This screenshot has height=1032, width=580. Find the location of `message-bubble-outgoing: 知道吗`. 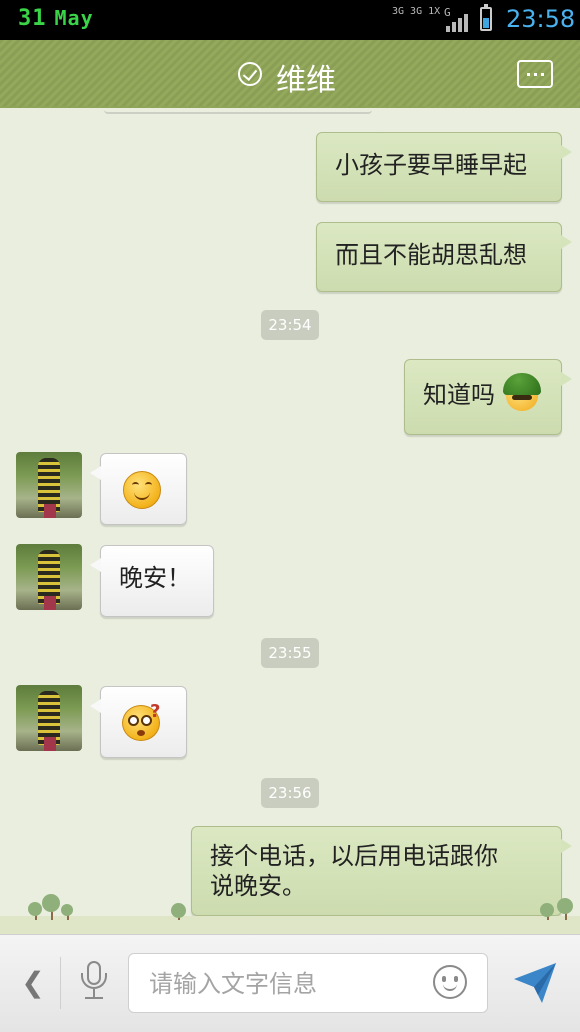

message-bubble-outgoing: 知道吗 is located at coordinates (488, 397).